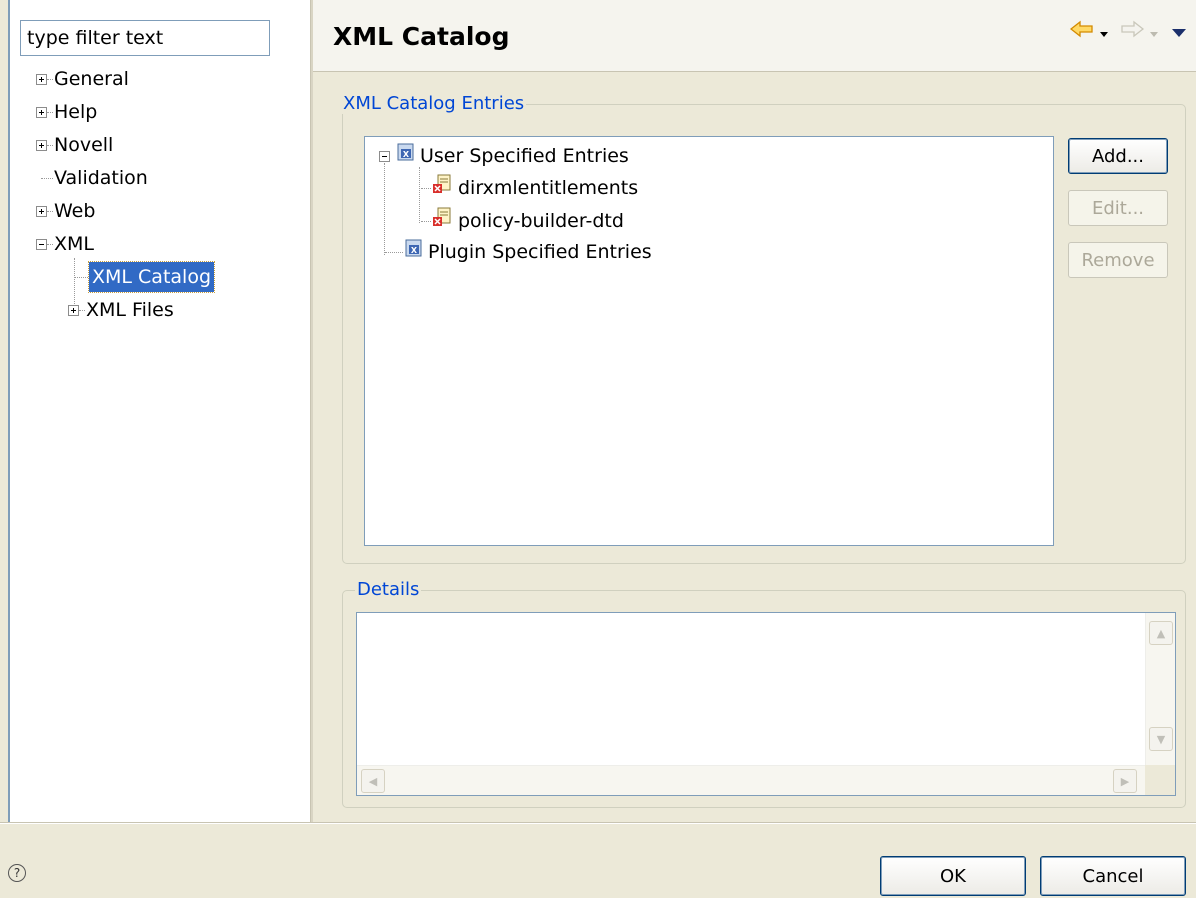 The width and height of the screenshot is (1196, 898). What do you see at coordinates (1104, 32) in the screenshot?
I see `back-dropdown-icon` at bounding box center [1104, 32].